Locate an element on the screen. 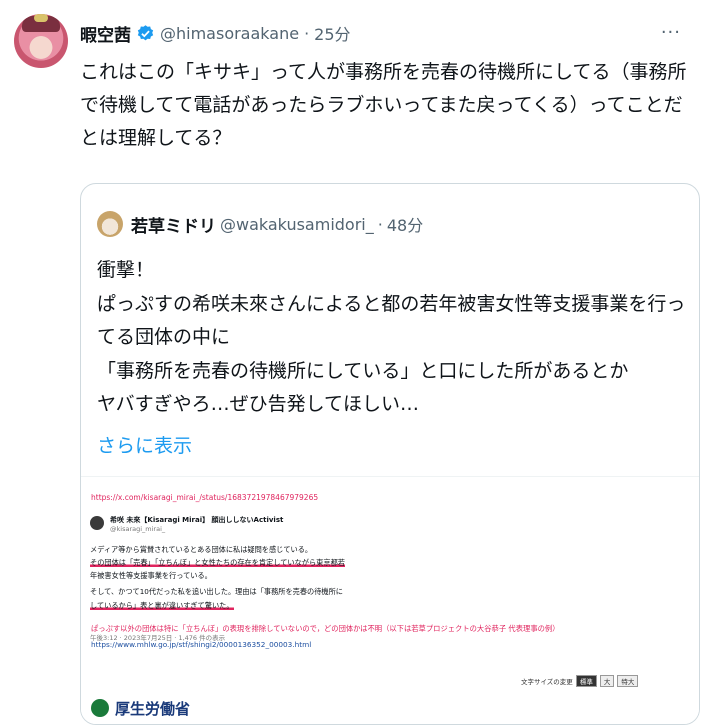  embedded-line: しているから」表と裏が違いすぎて驚いた。 is located at coordinates (162, 605).